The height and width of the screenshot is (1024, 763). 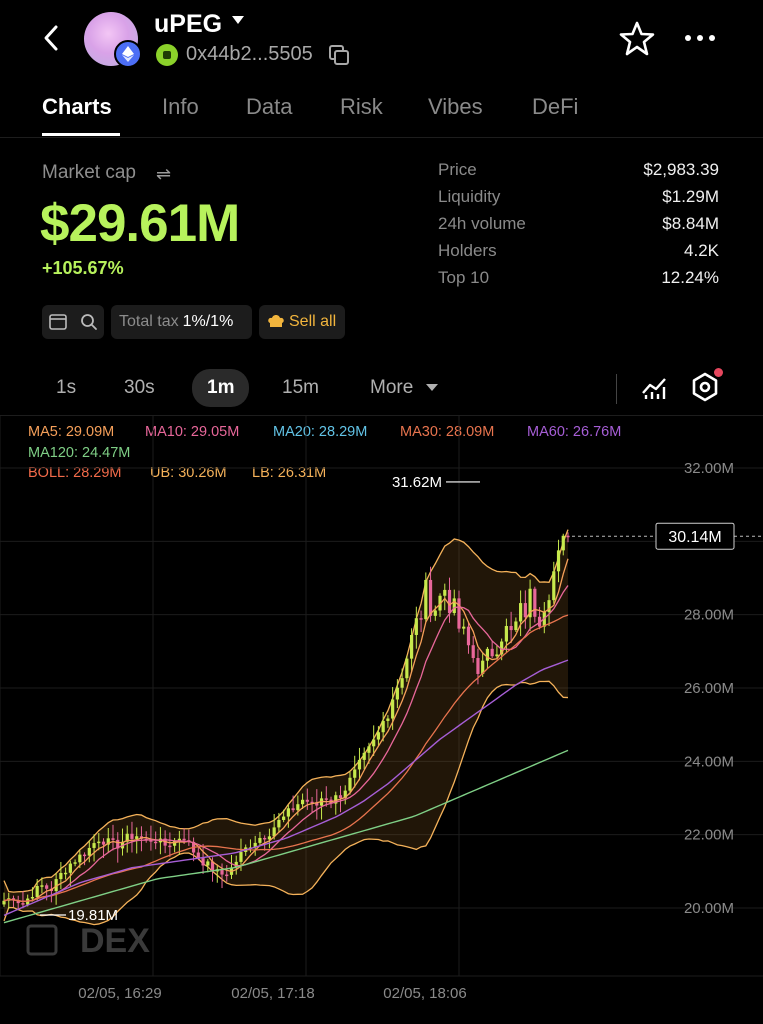 What do you see at coordinates (163, 174) in the screenshot?
I see `swap-metric-icon: ⇌` at bounding box center [163, 174].